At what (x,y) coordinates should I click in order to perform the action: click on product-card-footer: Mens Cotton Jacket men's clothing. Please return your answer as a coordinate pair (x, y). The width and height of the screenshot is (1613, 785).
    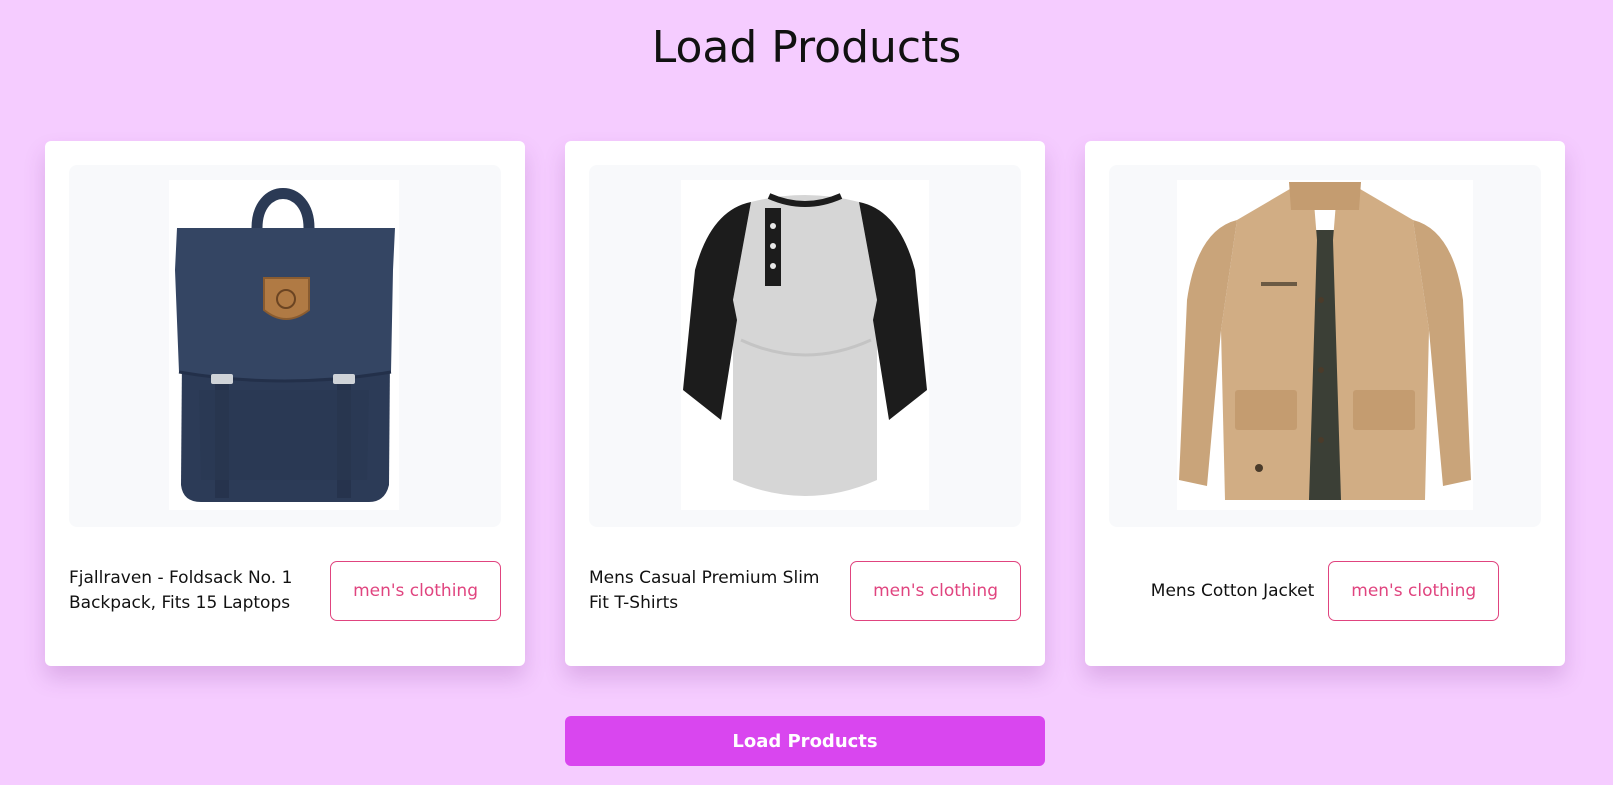
    Looking at the image, I should click on (1325, 591).